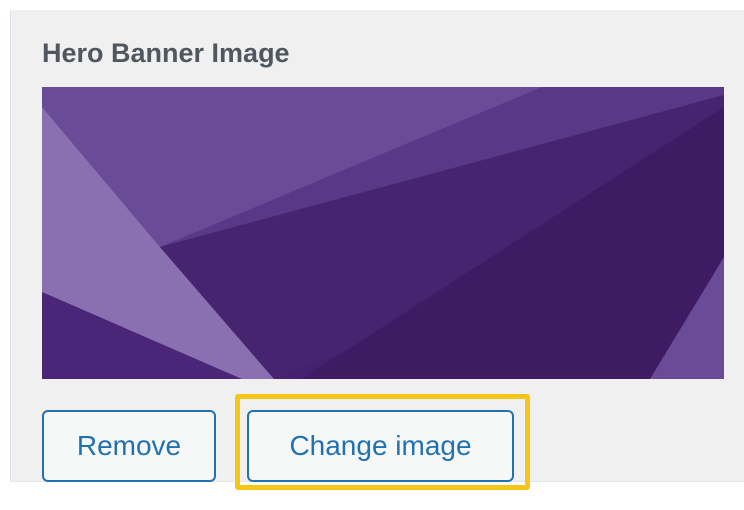  Describe the element at coordinates (380, 446) in the screenshot. I see `change-image-button: Change image` at that location.